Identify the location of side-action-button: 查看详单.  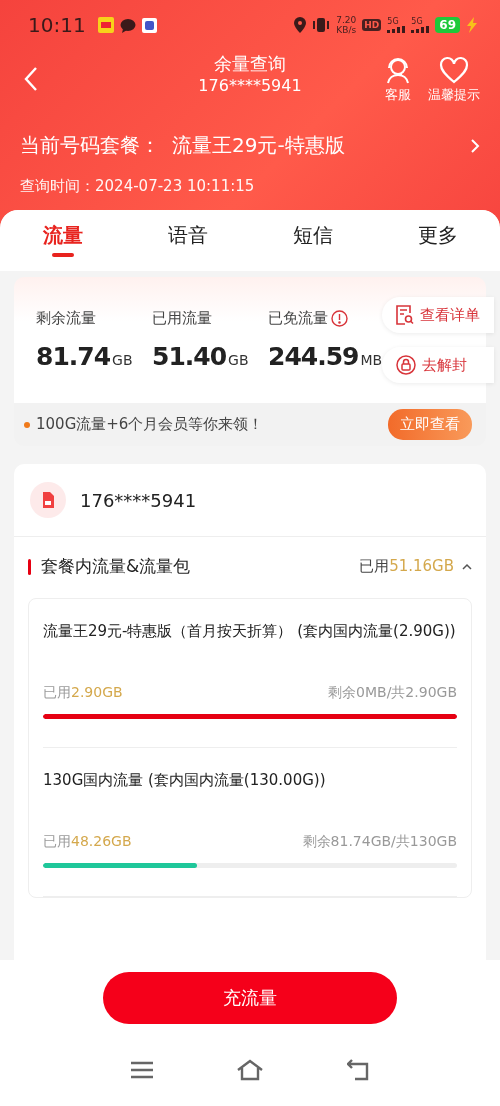
(438, 315).